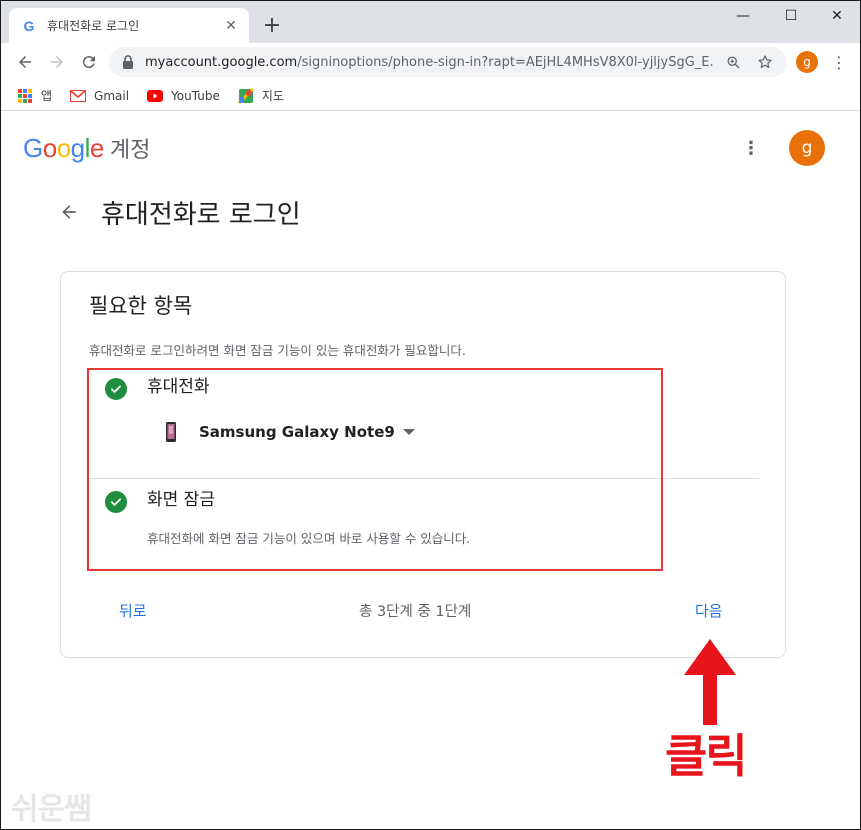 This screenshot has height=830, width=861. What do you see at coordinates (78, 96) in the screenshot?
I see `gmail-icon` at bounding box center [78, 96].